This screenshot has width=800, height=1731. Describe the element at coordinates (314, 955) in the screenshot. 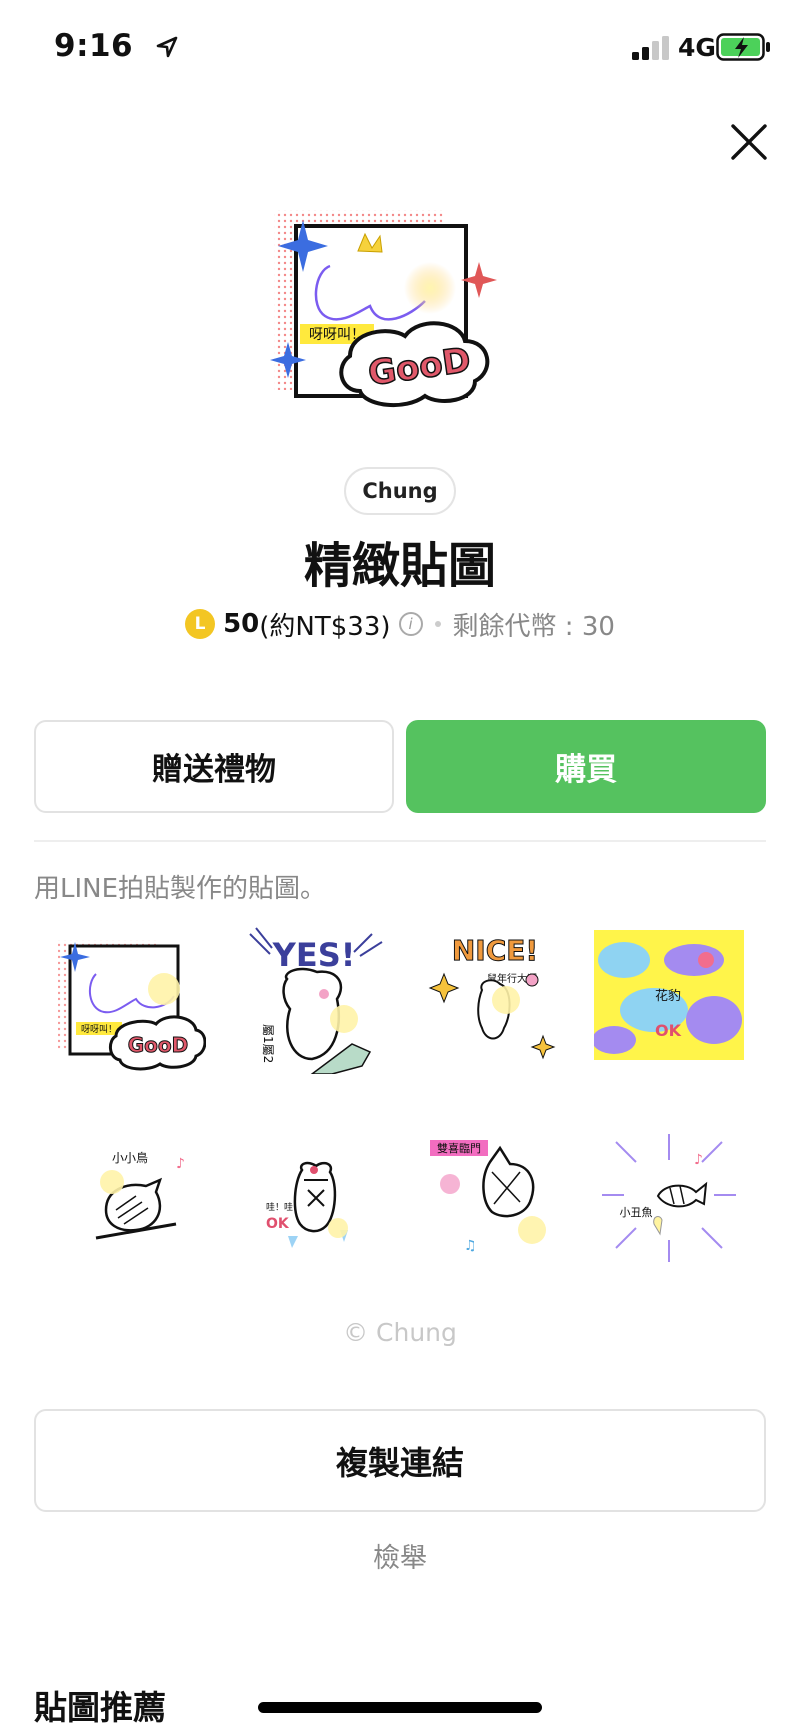

I see `sticker-caption: YES!` at that location.